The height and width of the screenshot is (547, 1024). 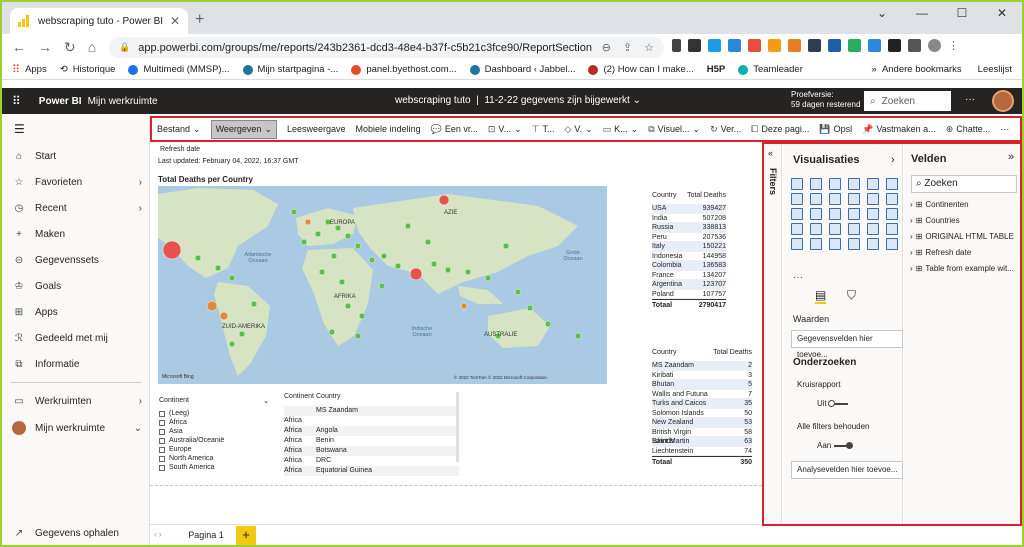 I want to click on table-row: Solomon Islands 50, so click(x=702, y=413).